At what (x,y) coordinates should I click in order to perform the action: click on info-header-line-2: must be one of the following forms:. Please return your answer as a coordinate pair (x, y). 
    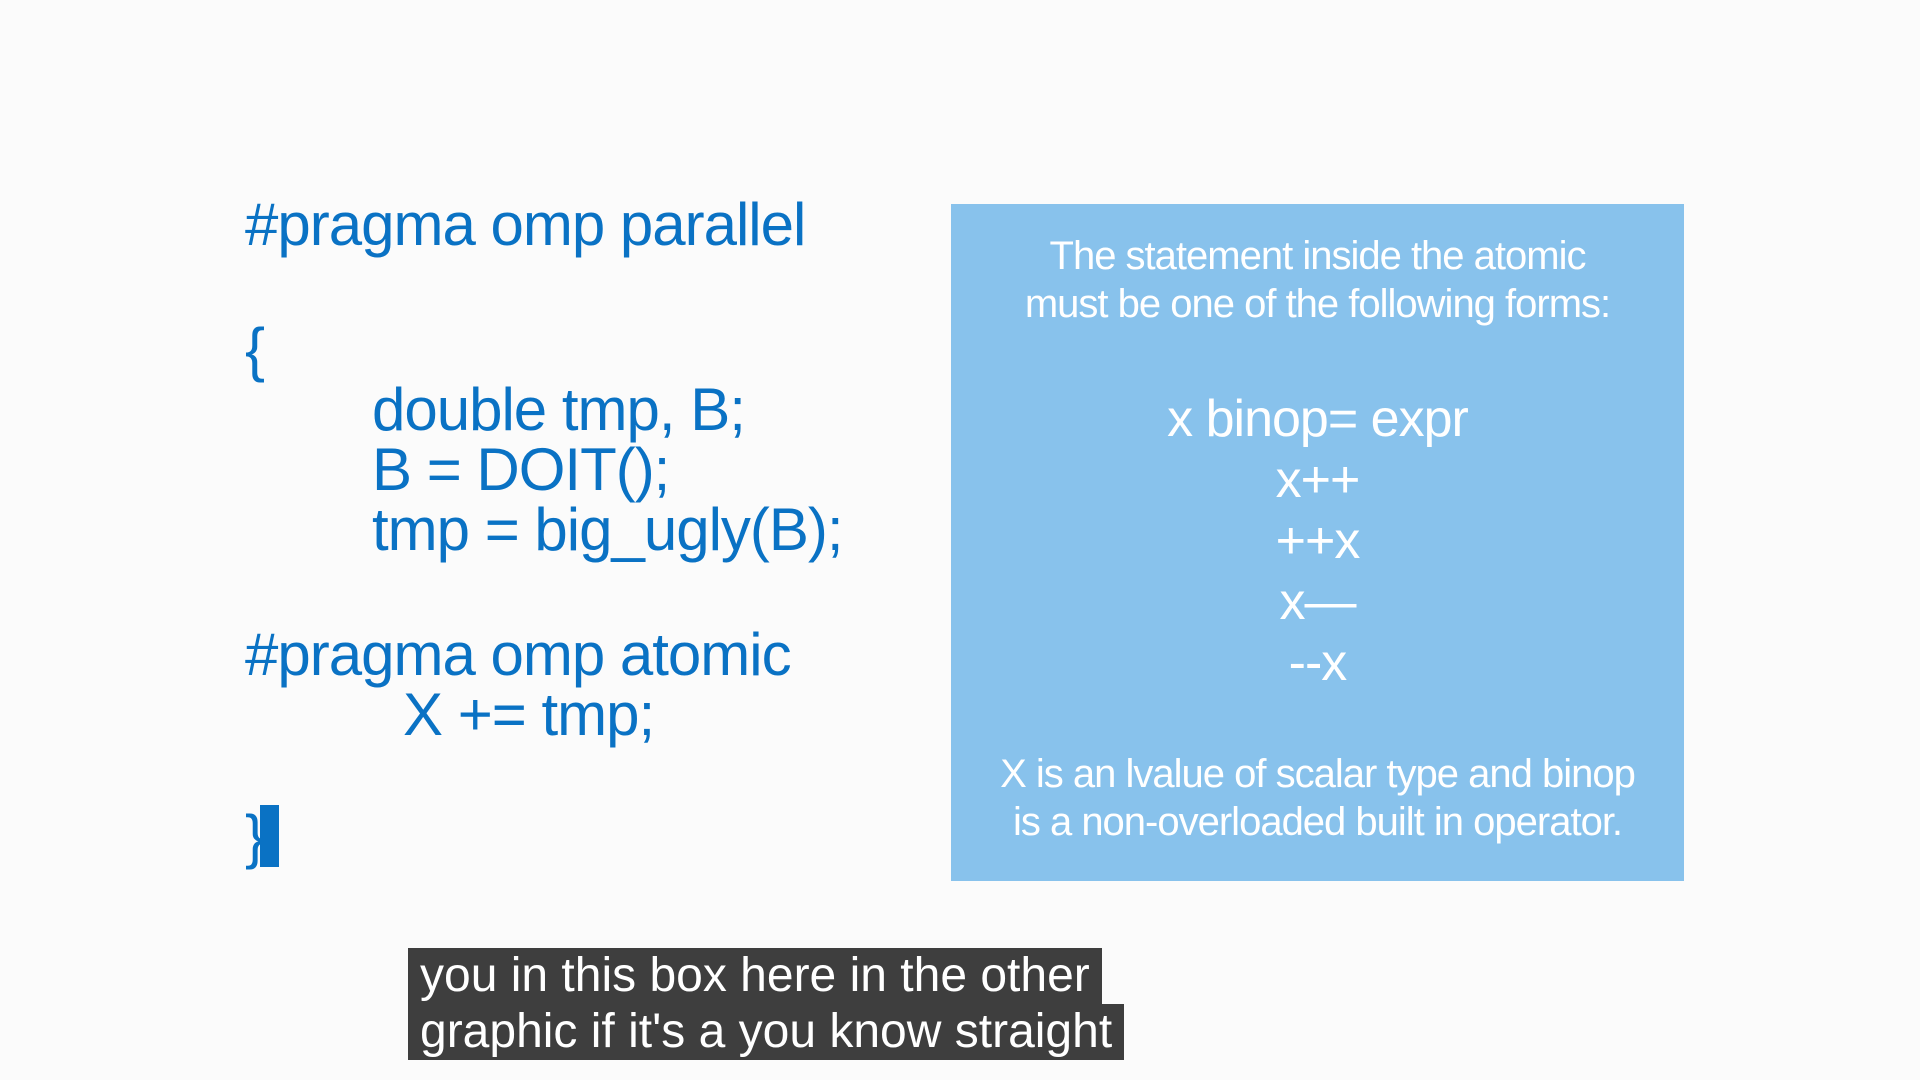
    Looking at the image, I should click on (1317, 304).